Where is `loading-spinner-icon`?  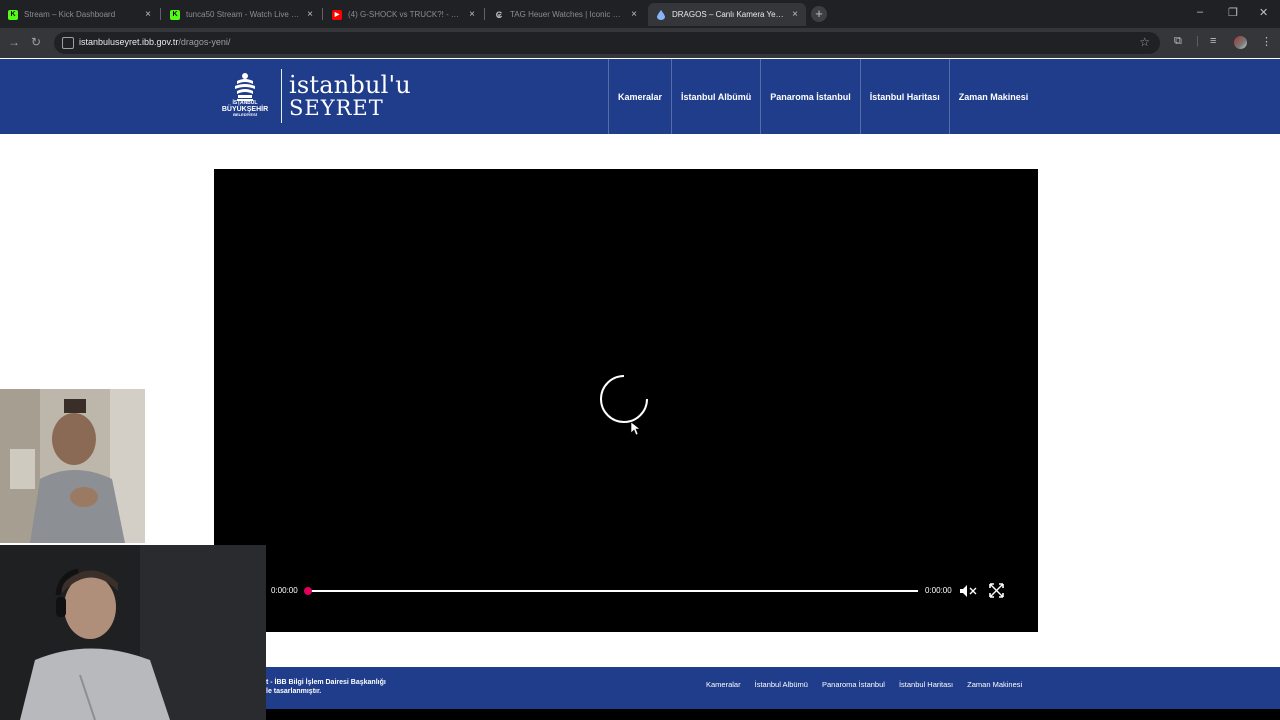
loading-spinner-icon is located at coordinates (624, 399).